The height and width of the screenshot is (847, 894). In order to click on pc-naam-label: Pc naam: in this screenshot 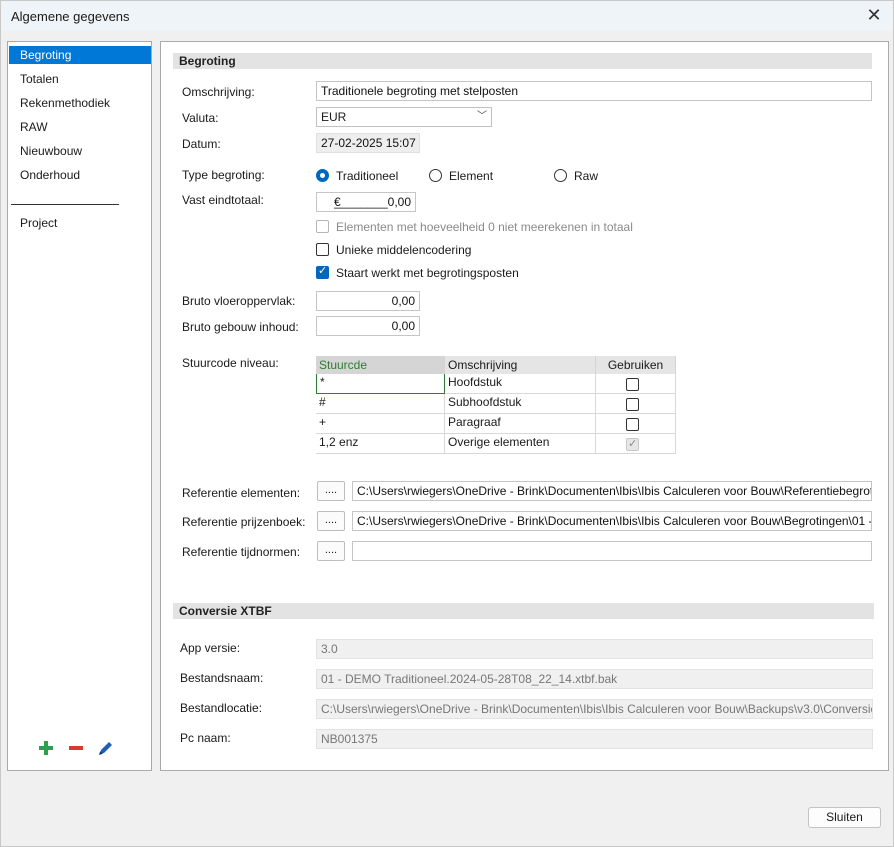, I will do `click(205, 738)`.